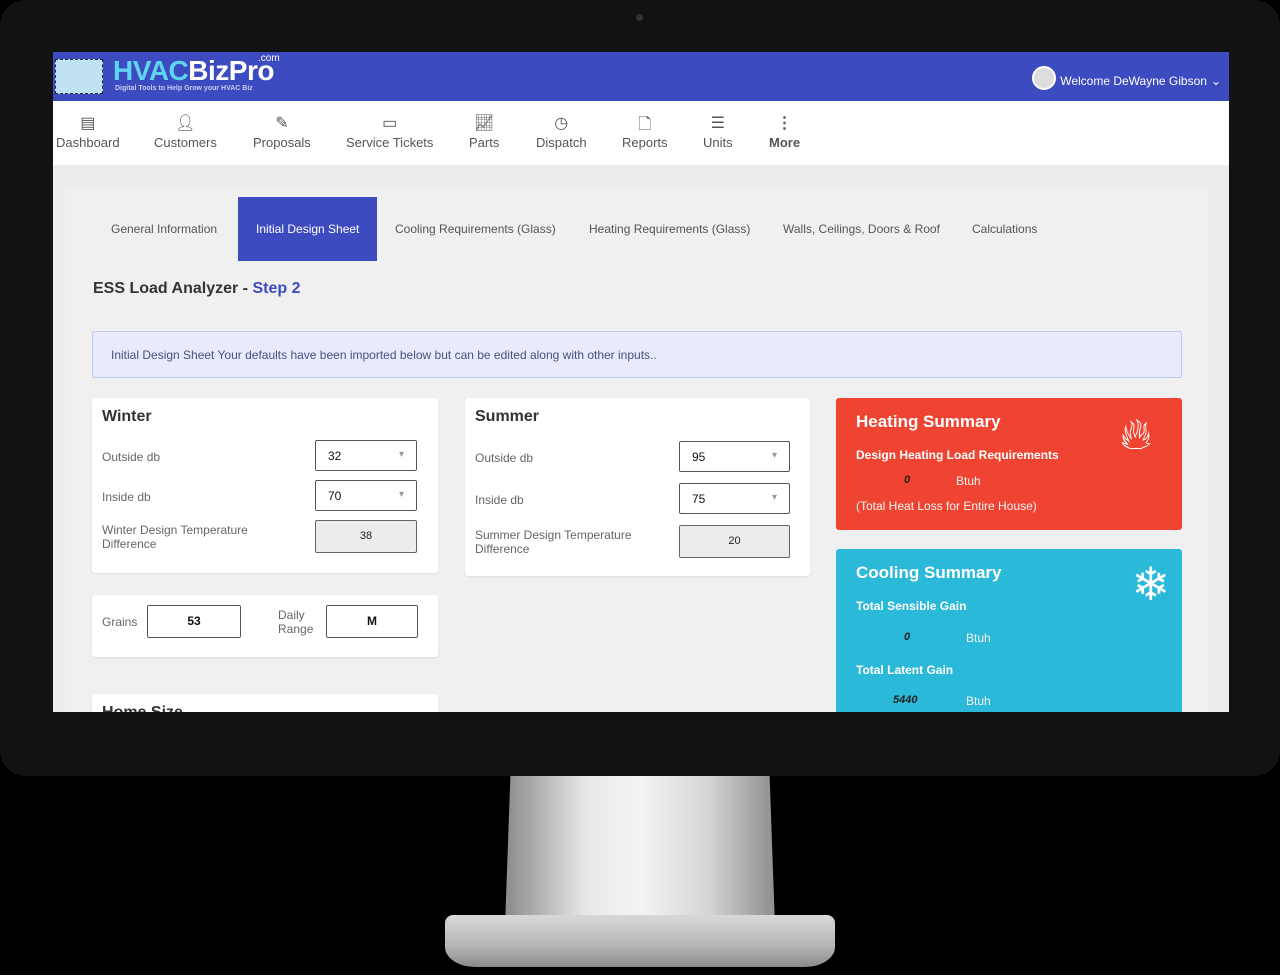  What do you see at coordinates (928, 421) in the screenshot?
I see `heating-summary-title: Heating Summary` at bounding box center [928, 421].